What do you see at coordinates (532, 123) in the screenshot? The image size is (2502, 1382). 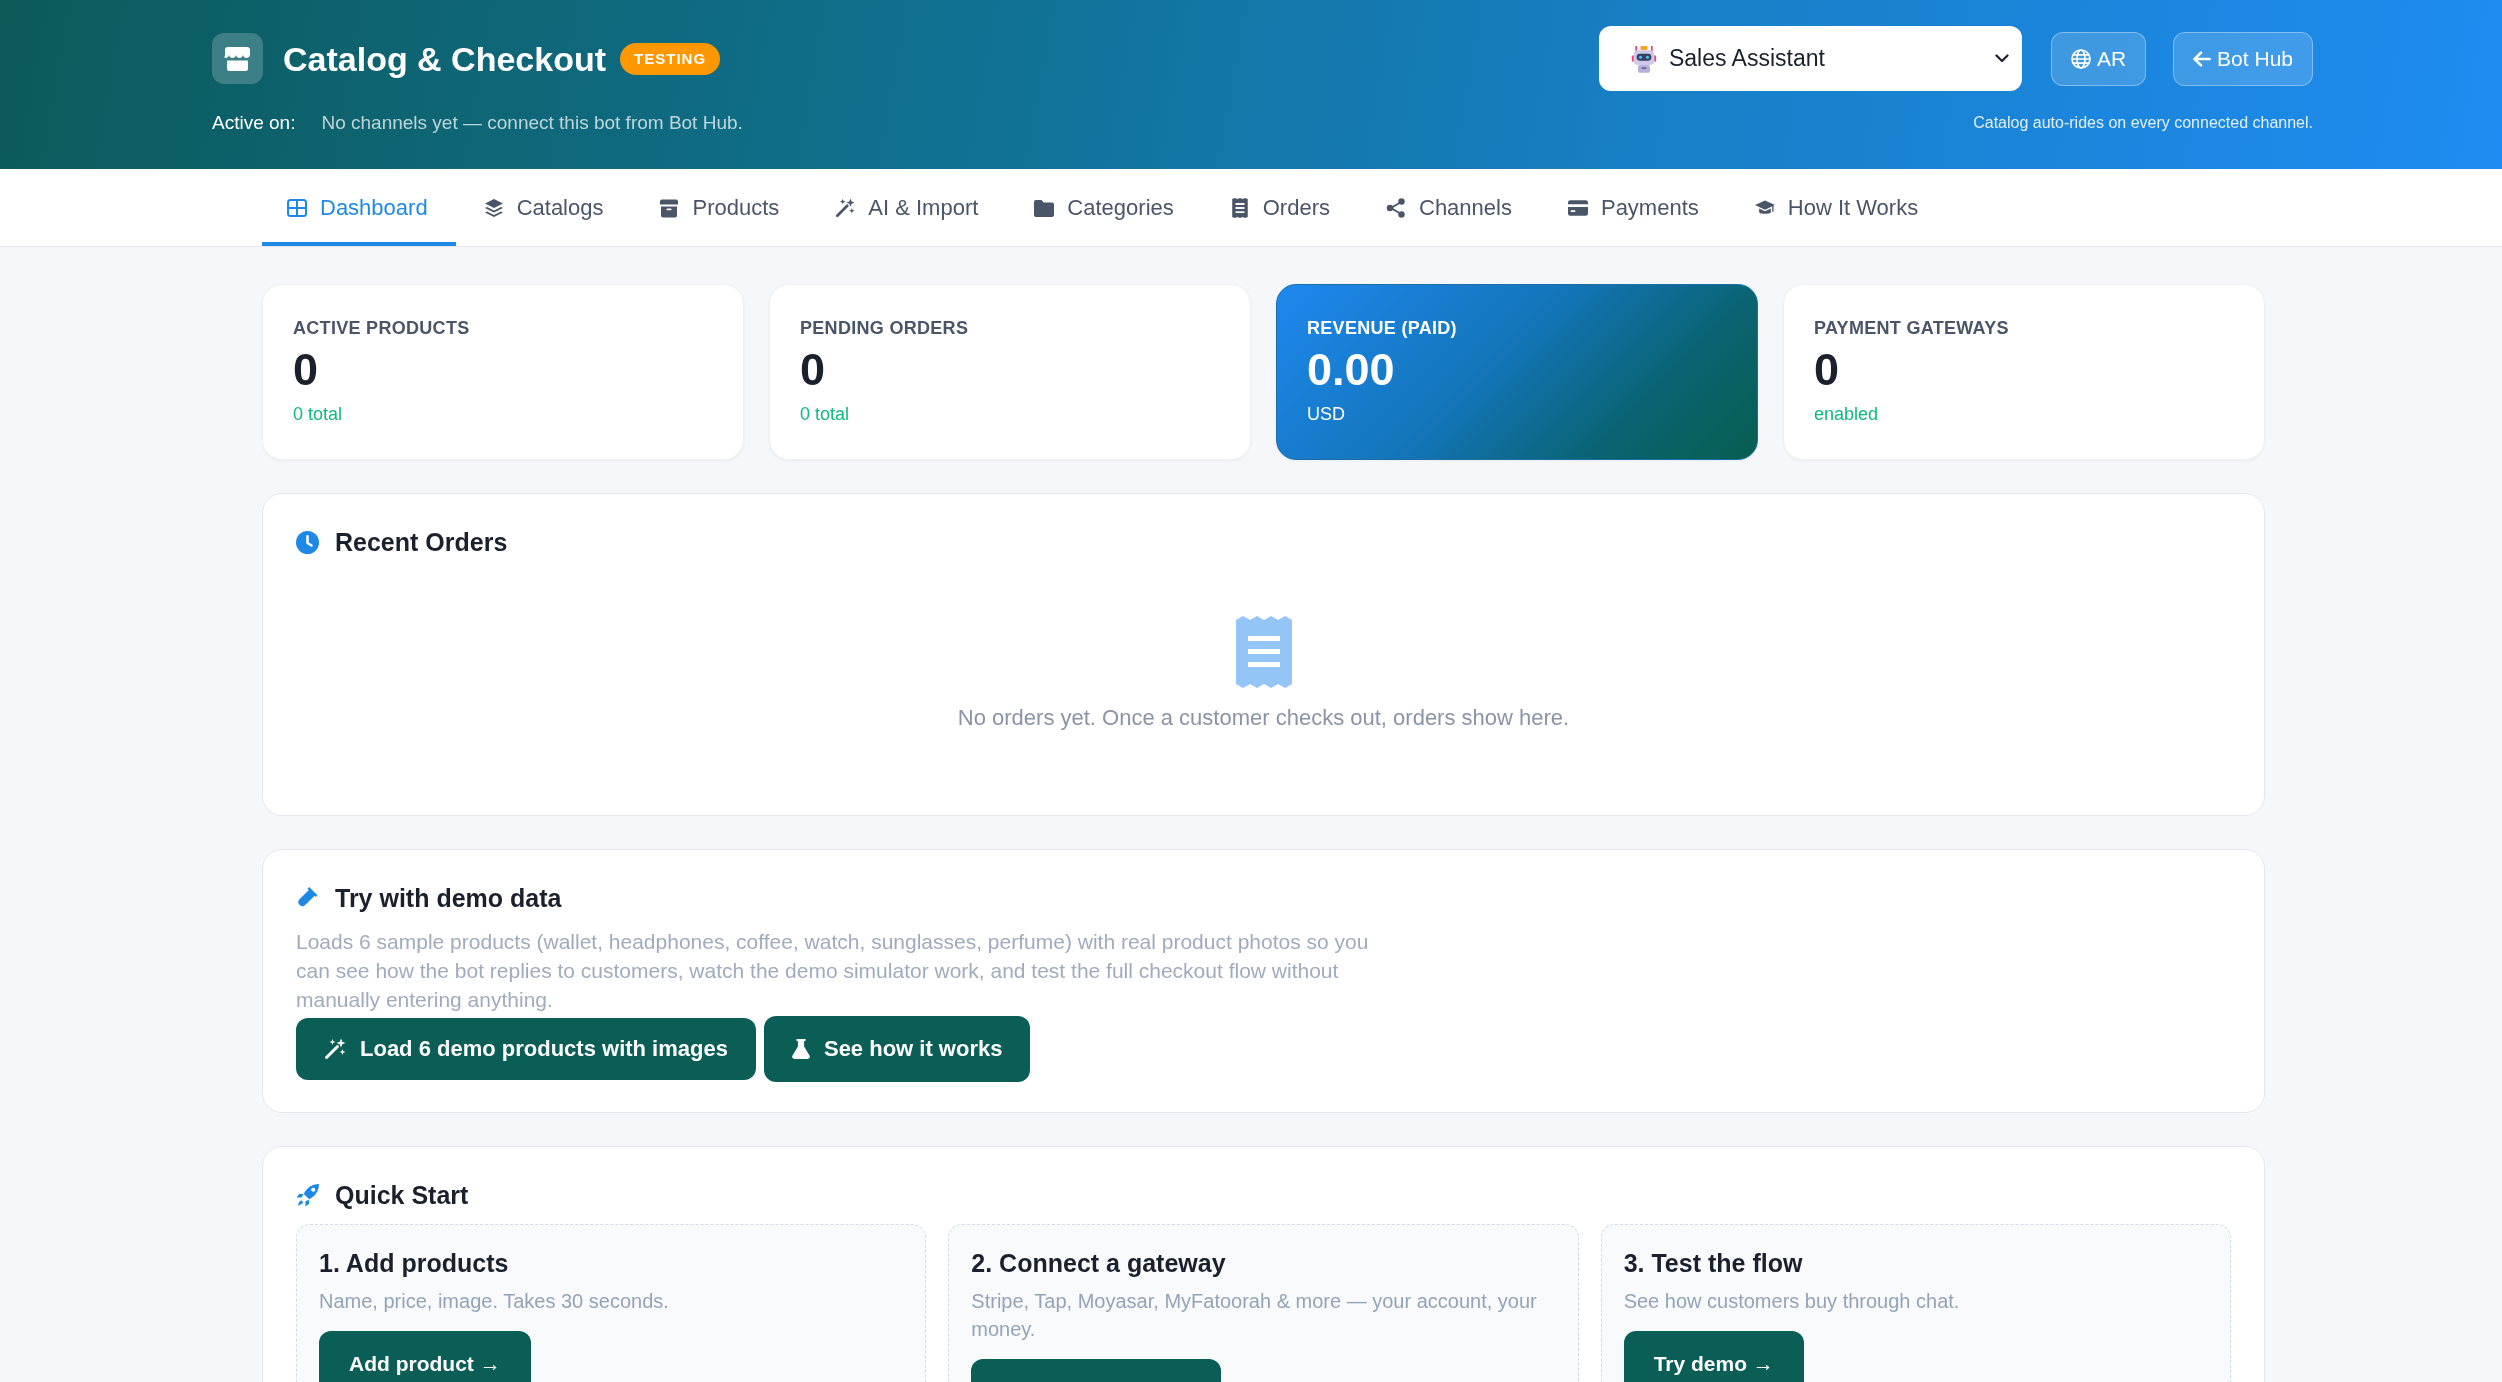 I see `active-on-value: No channels yet — connect this bot from Bot Hub.` at bounding box center [532, 123].